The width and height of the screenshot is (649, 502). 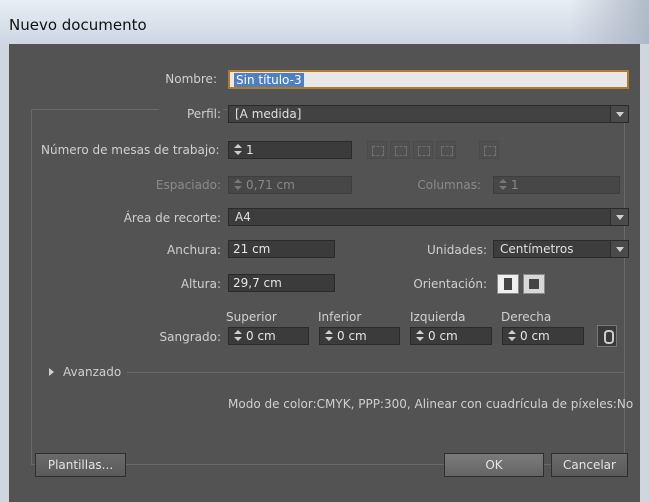 I want to click on stepper-icon, so click(x=238, y=150).